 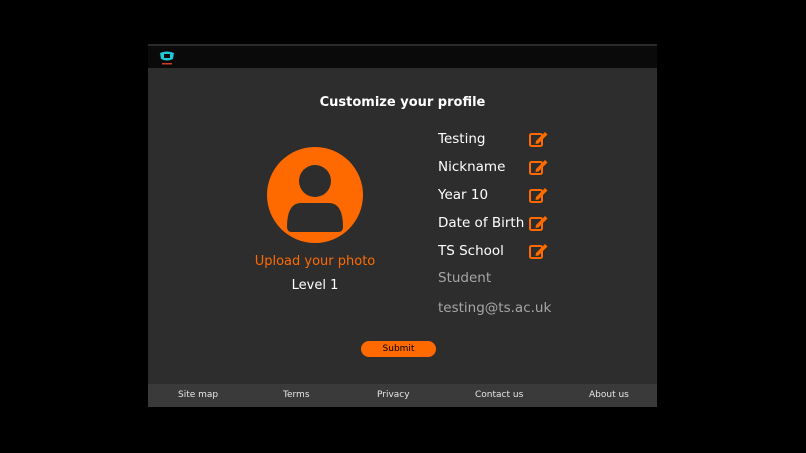 What do you see at coordinates (472, 167) in the screenshot?
I see `field-nickname-label: Nickname` at bounding box center [472, 167].